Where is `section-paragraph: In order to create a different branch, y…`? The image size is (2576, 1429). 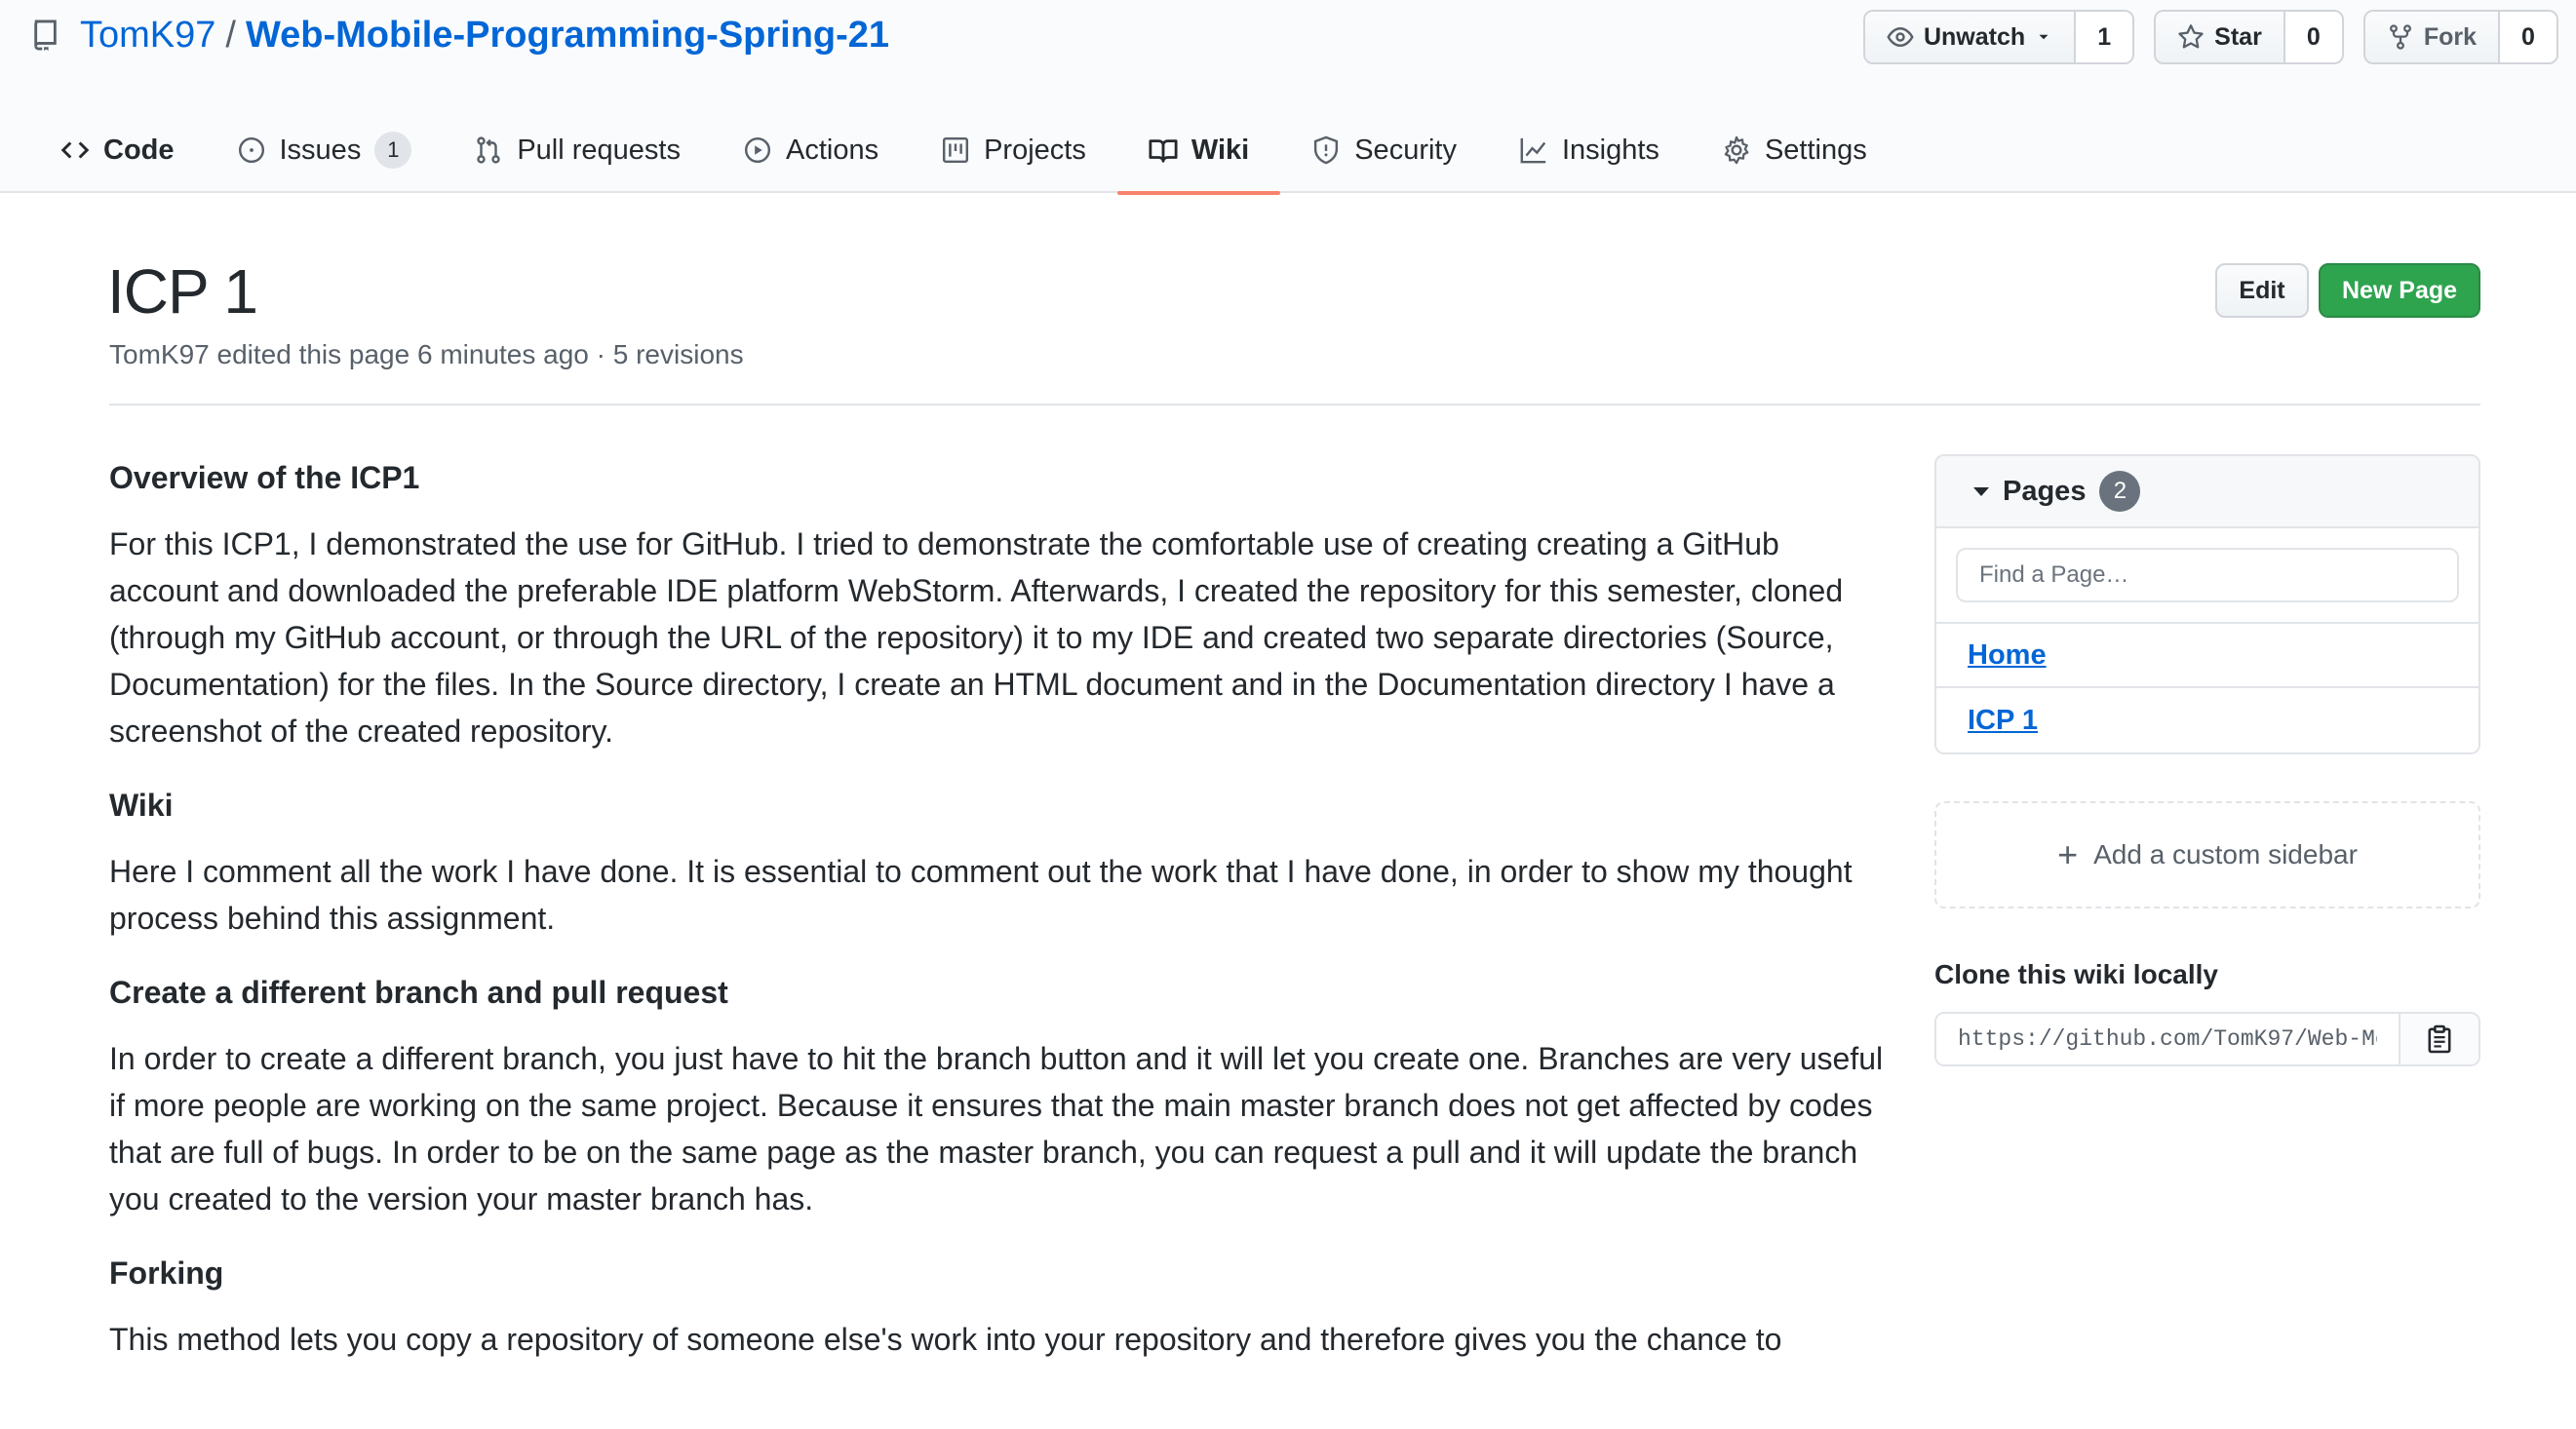 section-paragraph: In order to create a different branch, y… is located at coordinates (996, 1129).